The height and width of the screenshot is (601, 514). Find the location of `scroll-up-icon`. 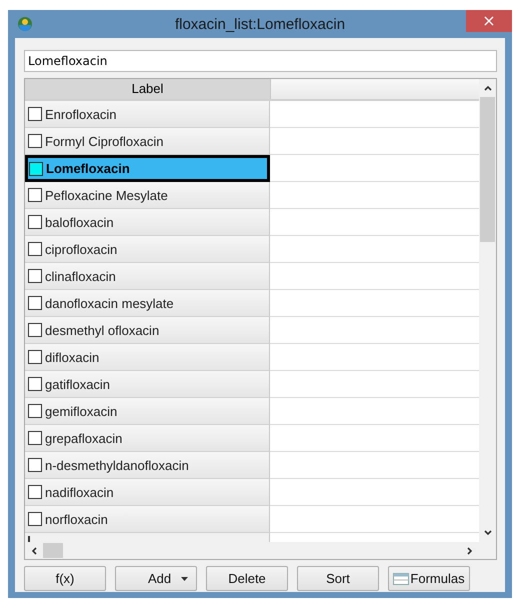

scroll-up-icon is located at coordinates (487, 88).